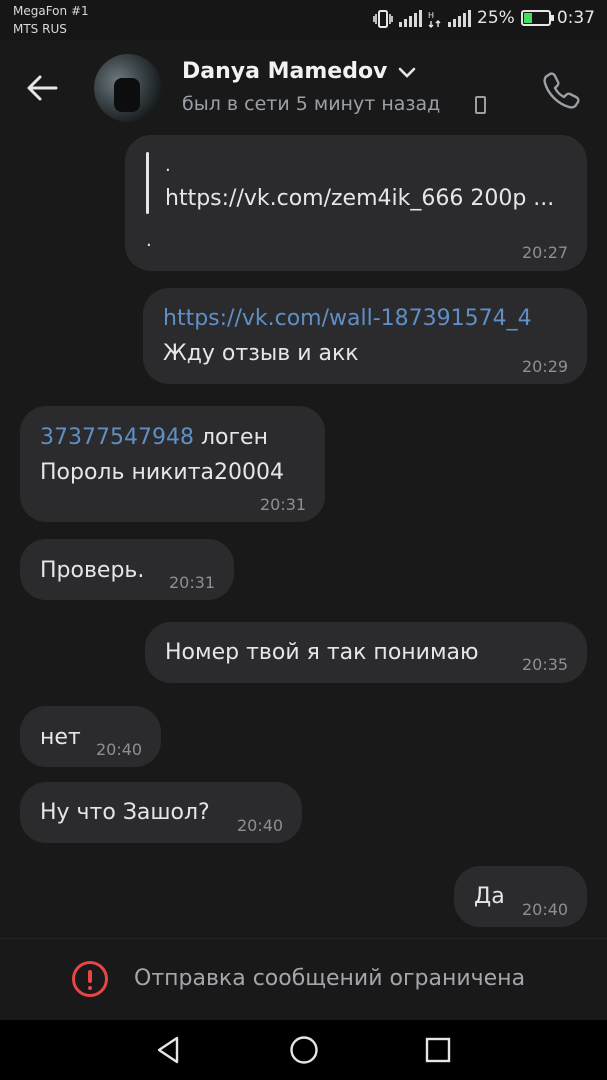 This screenshot has width=607, height=1080. I want to click on message-text-suffix: логен, so click(230, 437).